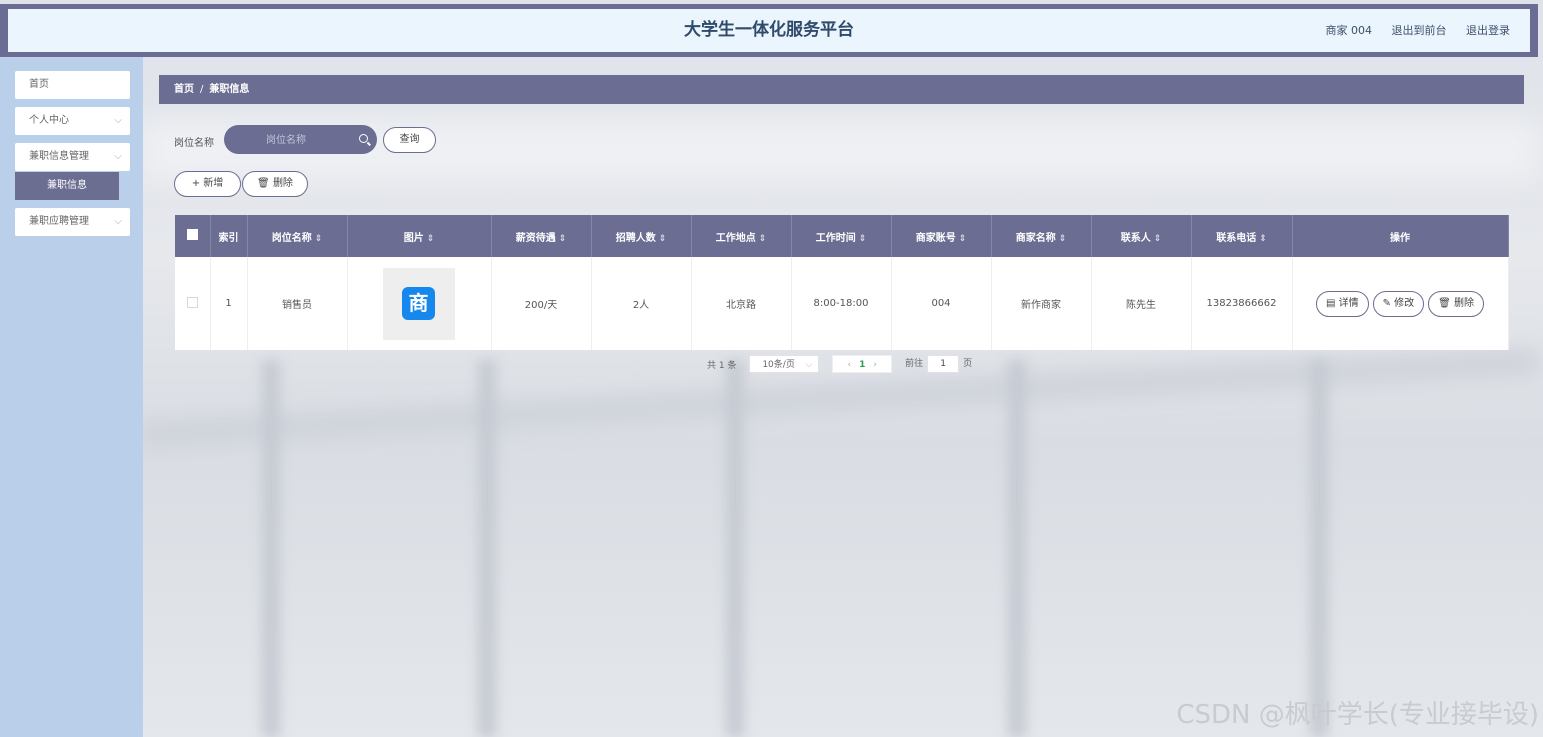  What do you see at coordinates (39, 84) in the screenshot?
I see `sidebar-item-label: 首页` at bounding box center [39, 84].